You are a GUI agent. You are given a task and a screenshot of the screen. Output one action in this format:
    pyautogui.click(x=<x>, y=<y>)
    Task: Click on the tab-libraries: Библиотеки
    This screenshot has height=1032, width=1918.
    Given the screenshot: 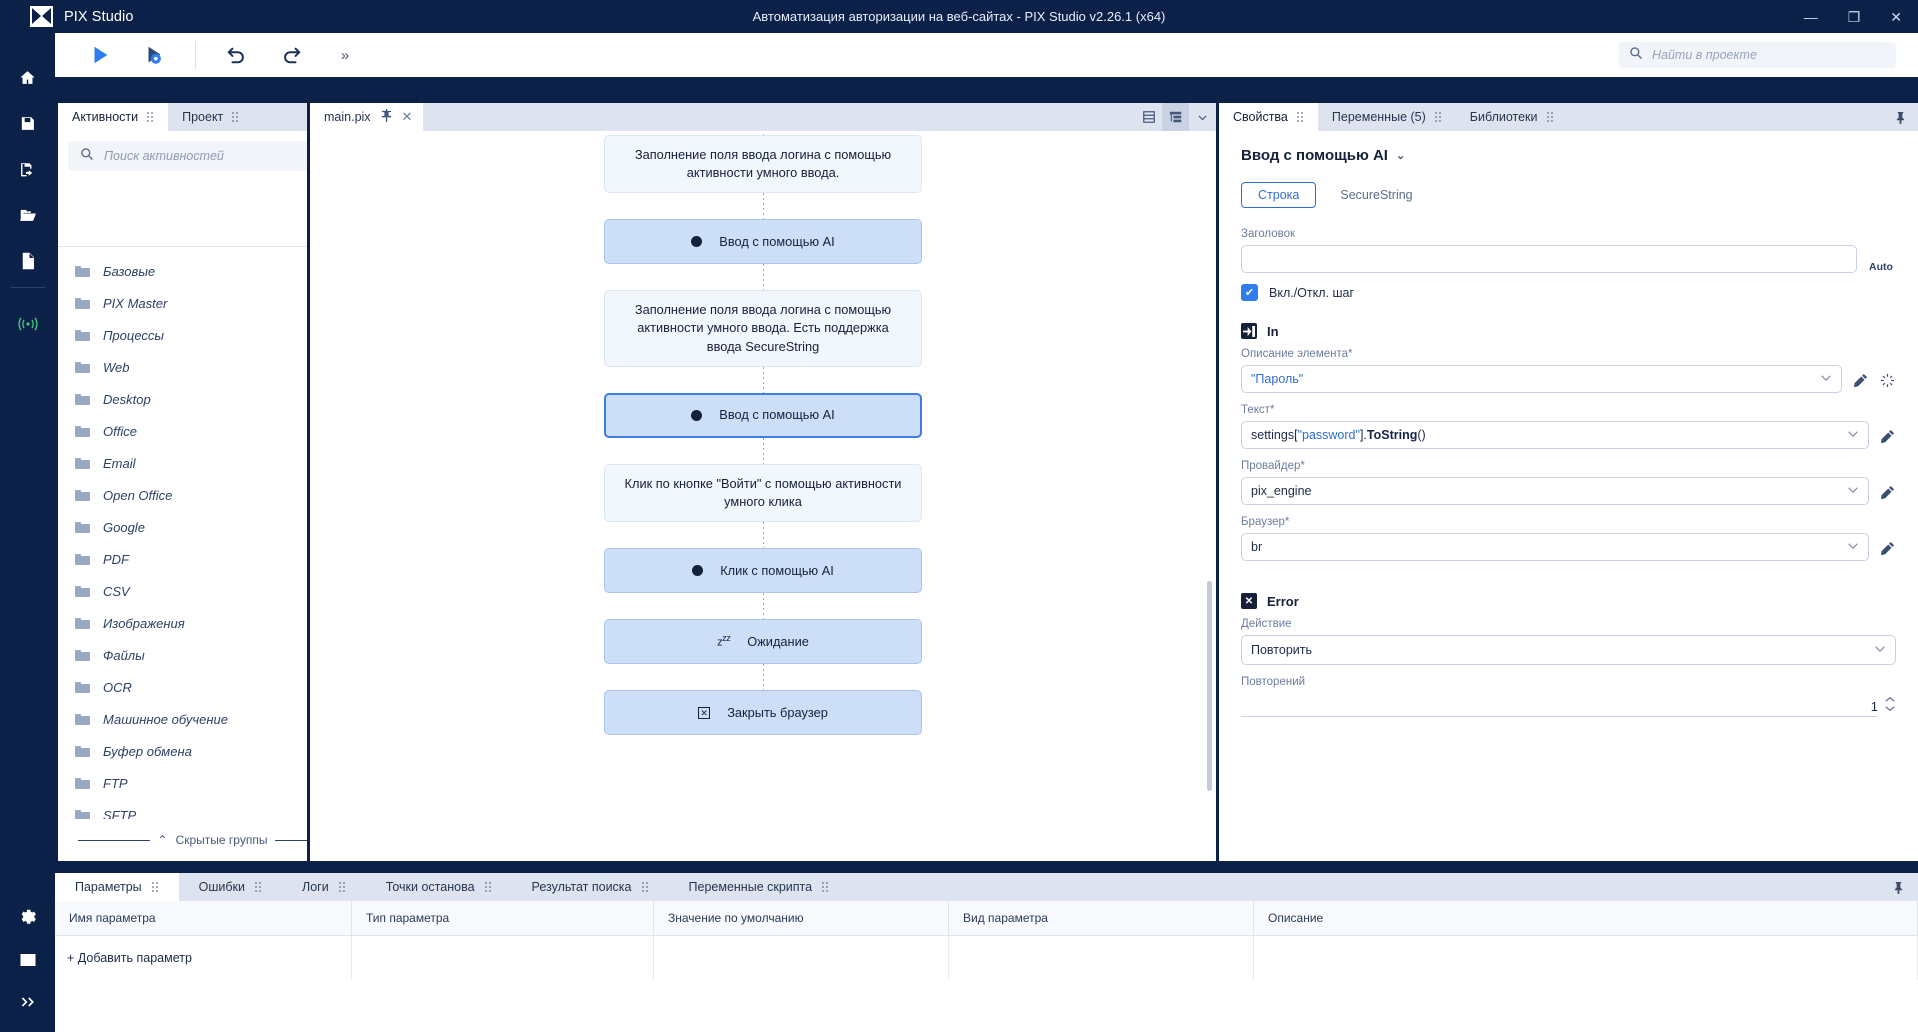 What is the action you would take?
    pyautogui.click(x=1511, y=117)
    